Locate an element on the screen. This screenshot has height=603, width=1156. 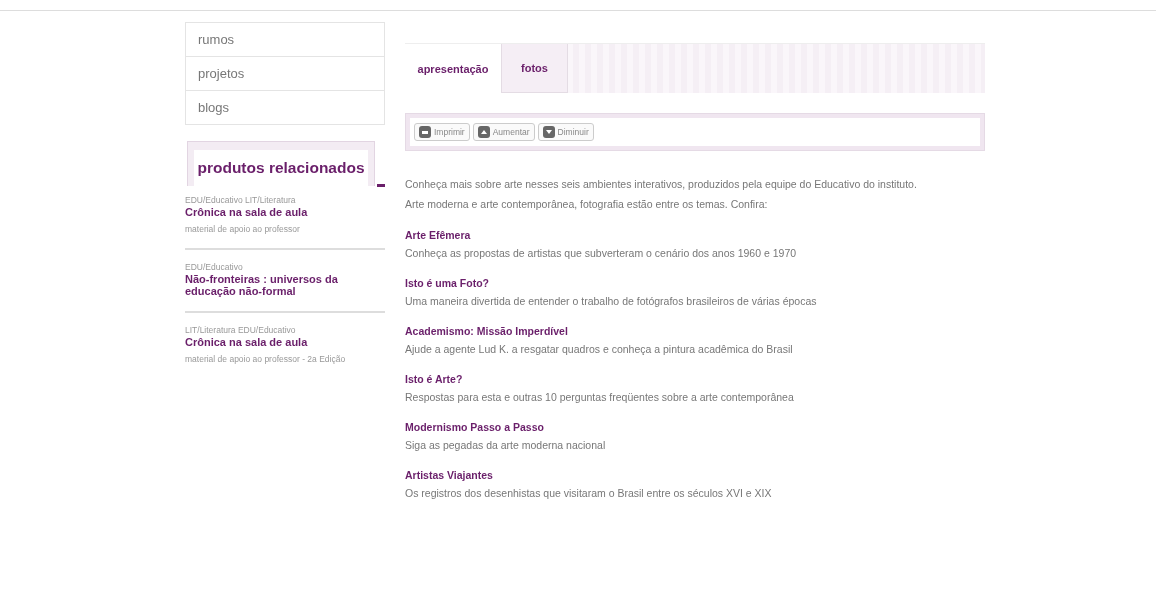
activity-description: Ajude a agente Lud K. a resgatar quadros e conheça a pintura acadêmica do Brasil is located at coordinates (599, 349).